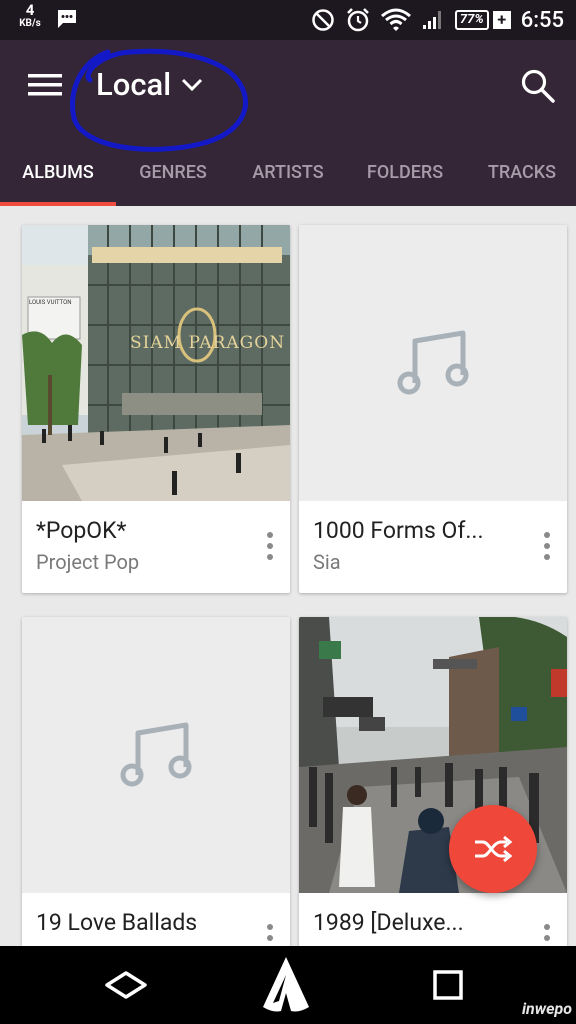 Image resolution: width=576 pixels, height=1024 pixels. I want to click on recents-button, so click(448, 985).